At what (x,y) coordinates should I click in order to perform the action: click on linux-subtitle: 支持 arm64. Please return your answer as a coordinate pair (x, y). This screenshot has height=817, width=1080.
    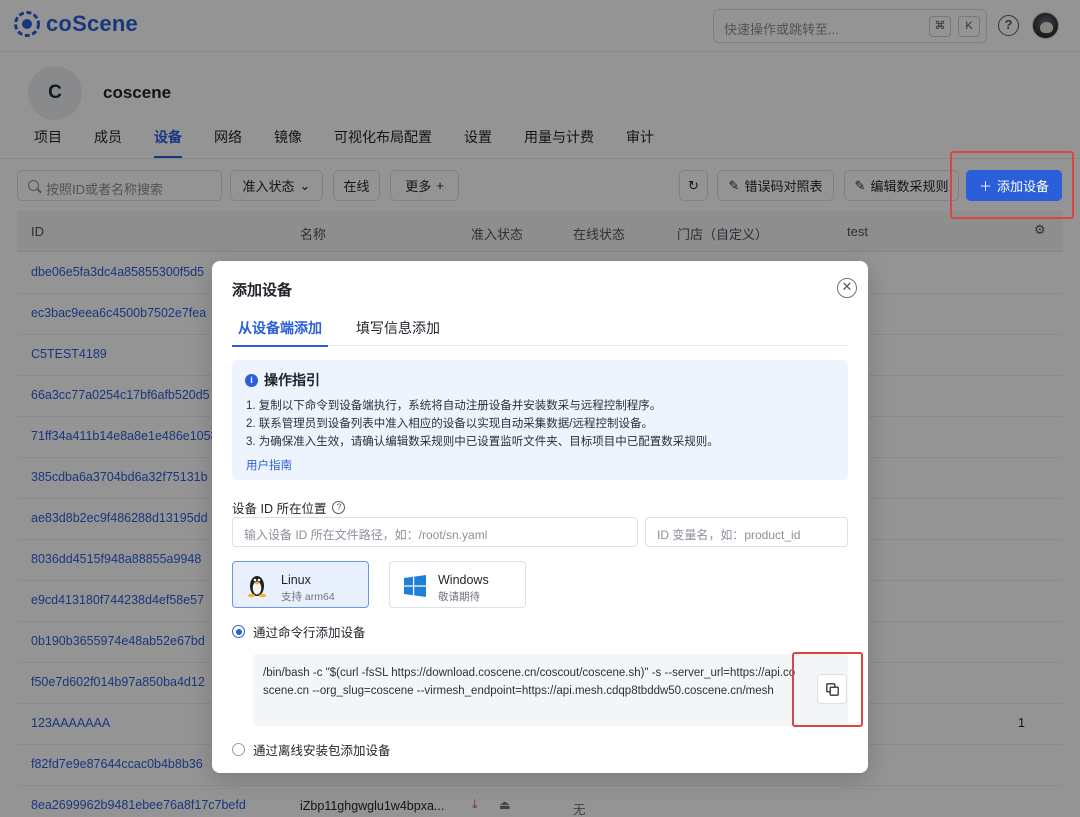
    Looking at the image, I should click on (308, 597).